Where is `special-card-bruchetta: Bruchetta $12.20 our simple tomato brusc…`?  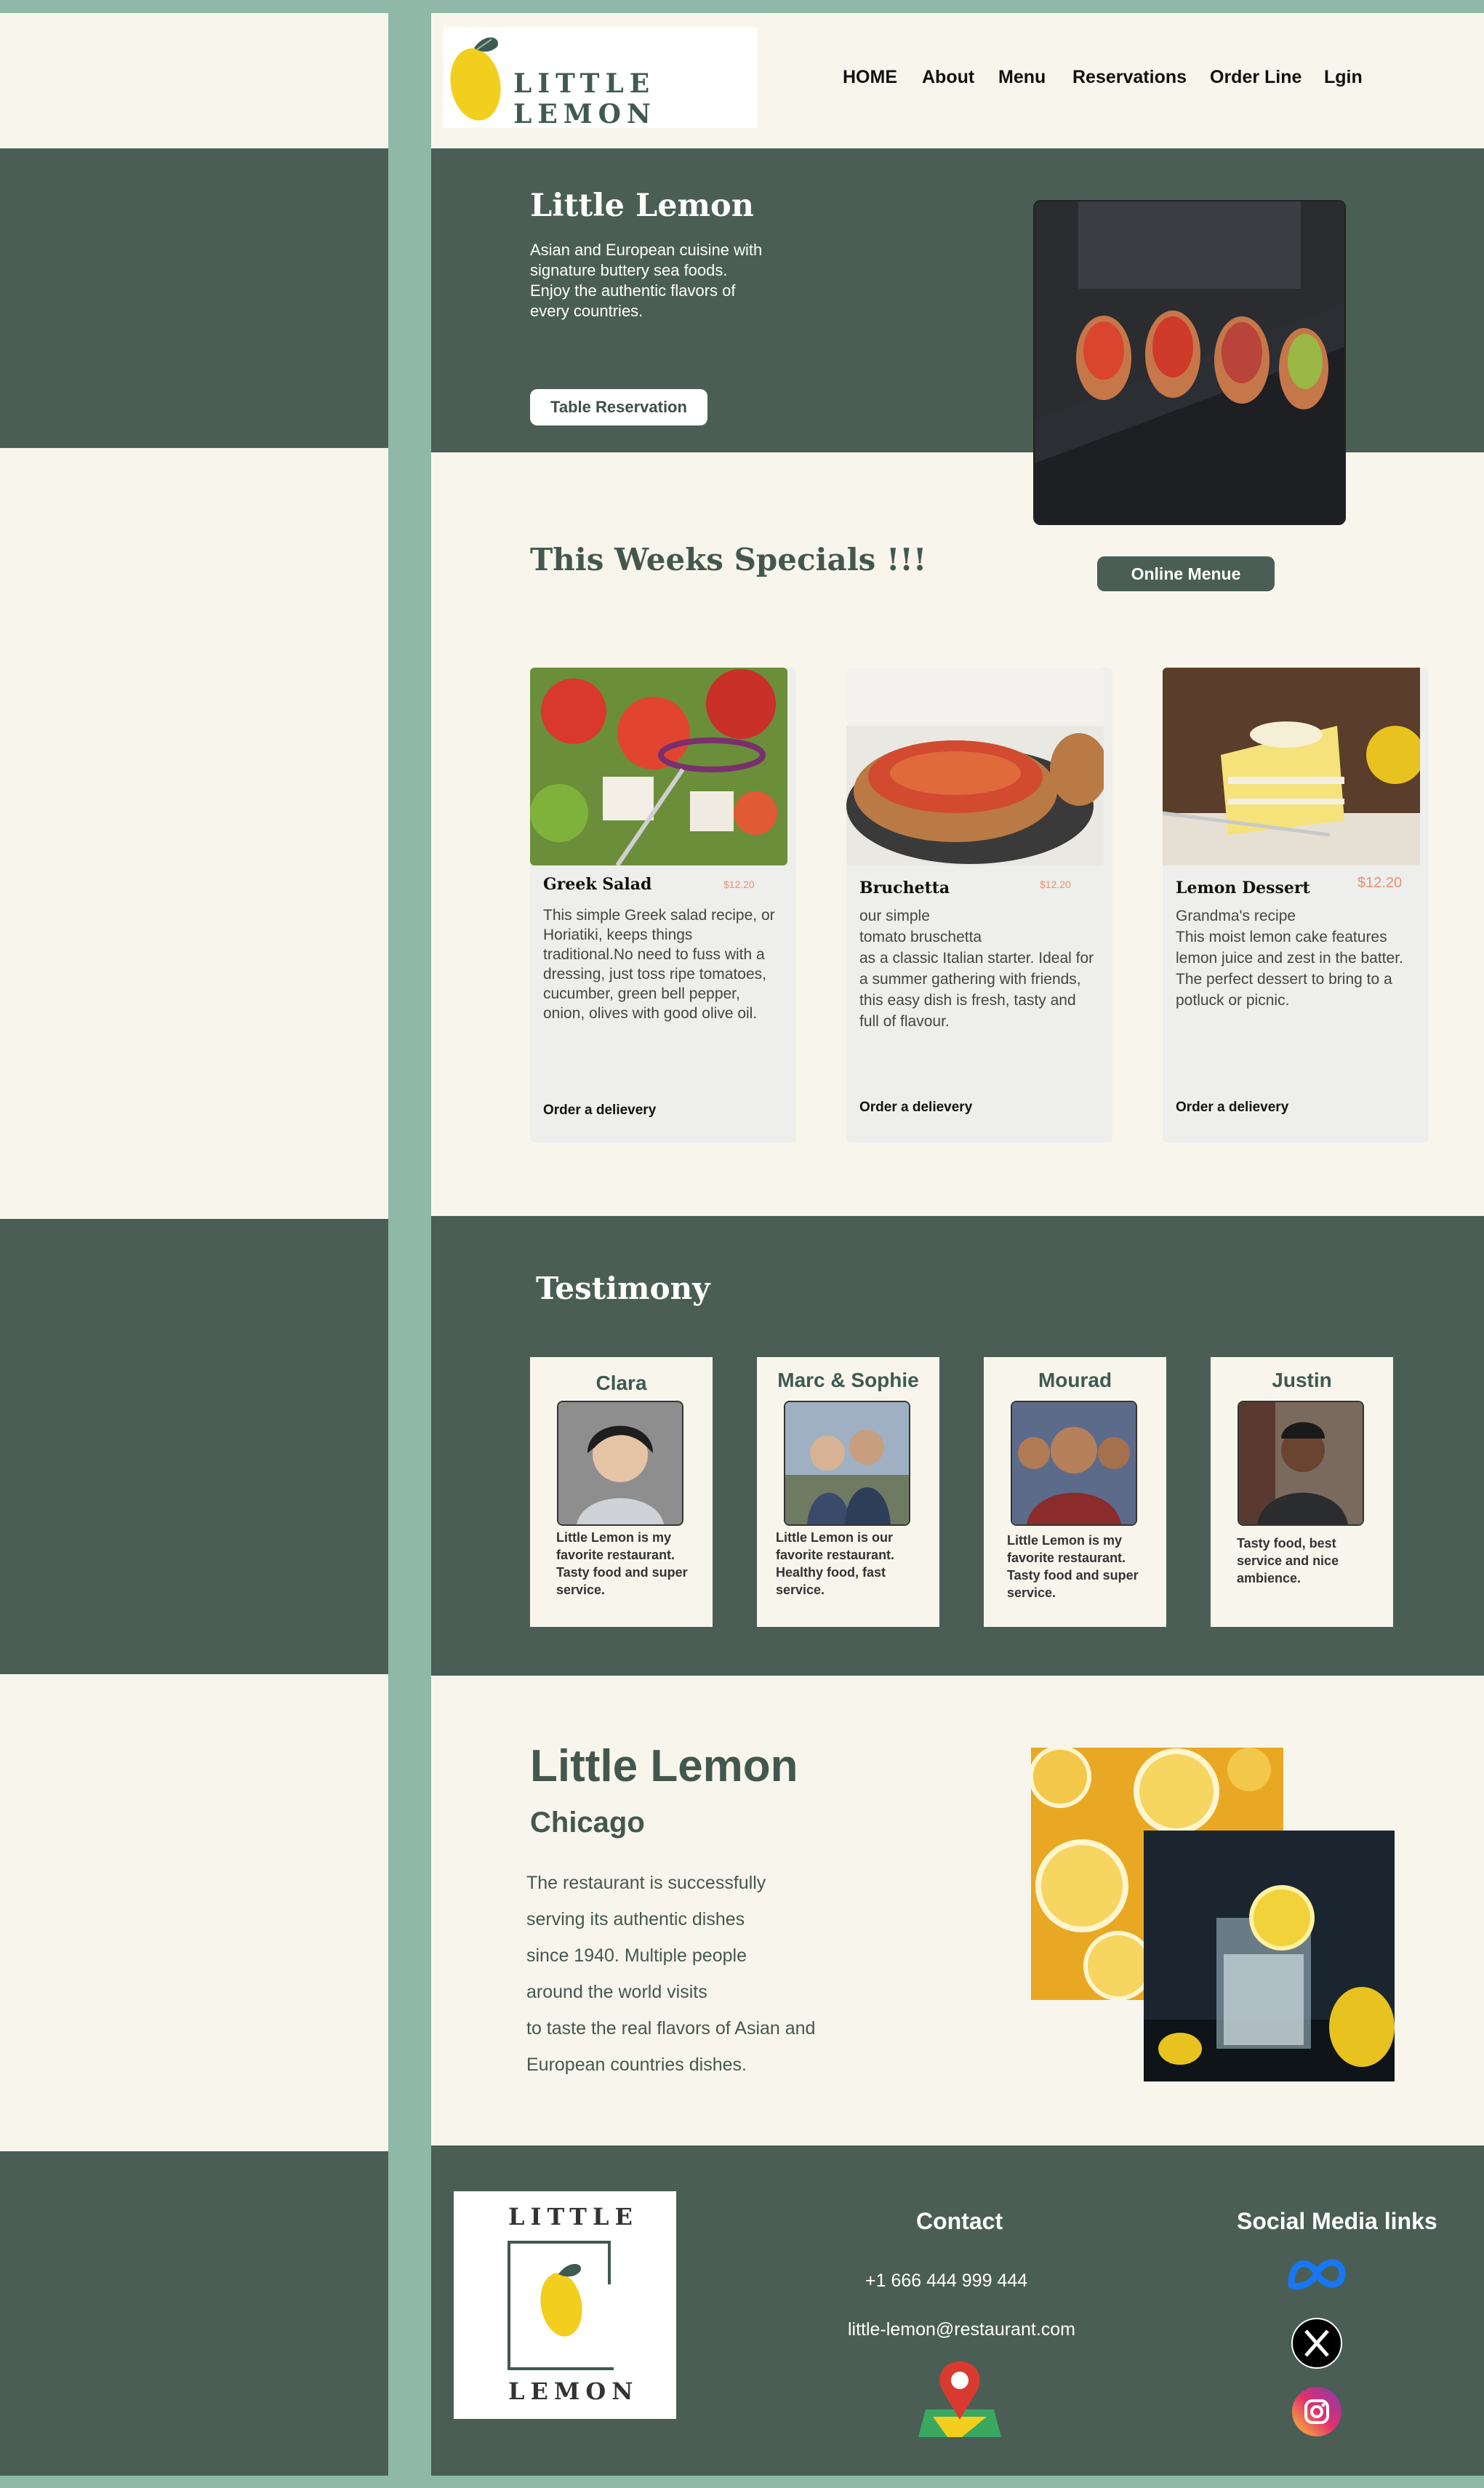
special-card-bruchetta: Bruchetta $12.20 our simple tomato brusc… is located at coordinates (979, 905).